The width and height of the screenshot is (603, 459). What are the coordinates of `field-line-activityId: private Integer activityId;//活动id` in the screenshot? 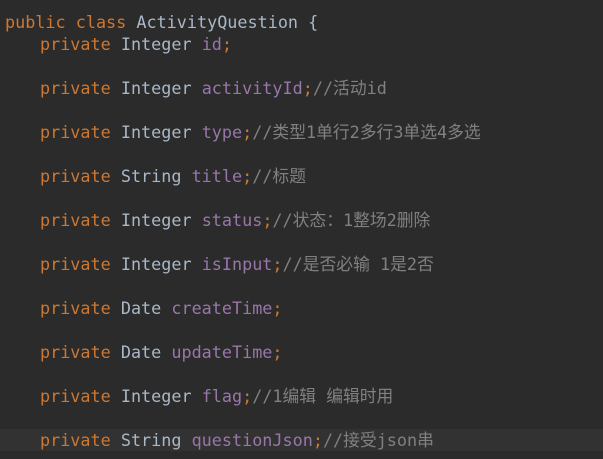 It's located at (301, 88).